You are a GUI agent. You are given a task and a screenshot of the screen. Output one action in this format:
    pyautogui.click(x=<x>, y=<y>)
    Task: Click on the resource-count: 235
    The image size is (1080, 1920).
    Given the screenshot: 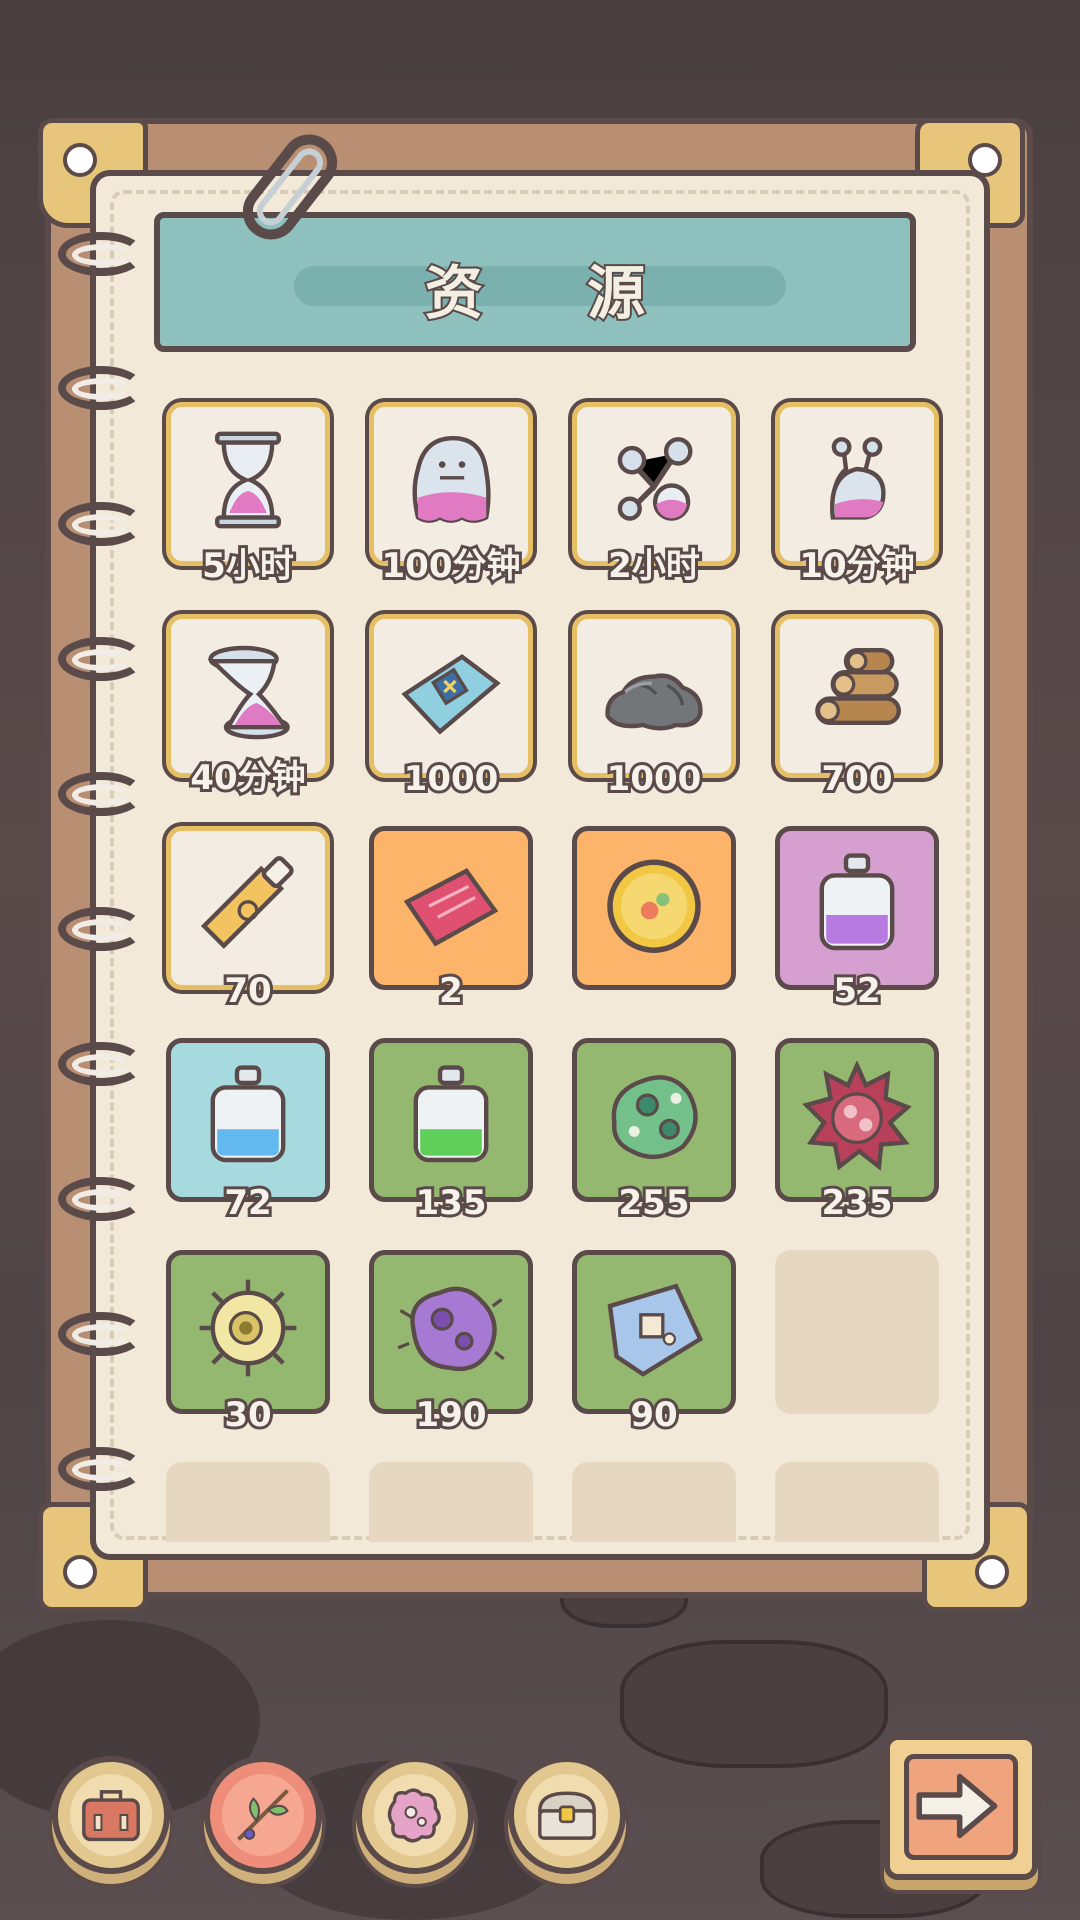 What is the action you would take?
    pyautogui.click(x=857, y=1203)
    